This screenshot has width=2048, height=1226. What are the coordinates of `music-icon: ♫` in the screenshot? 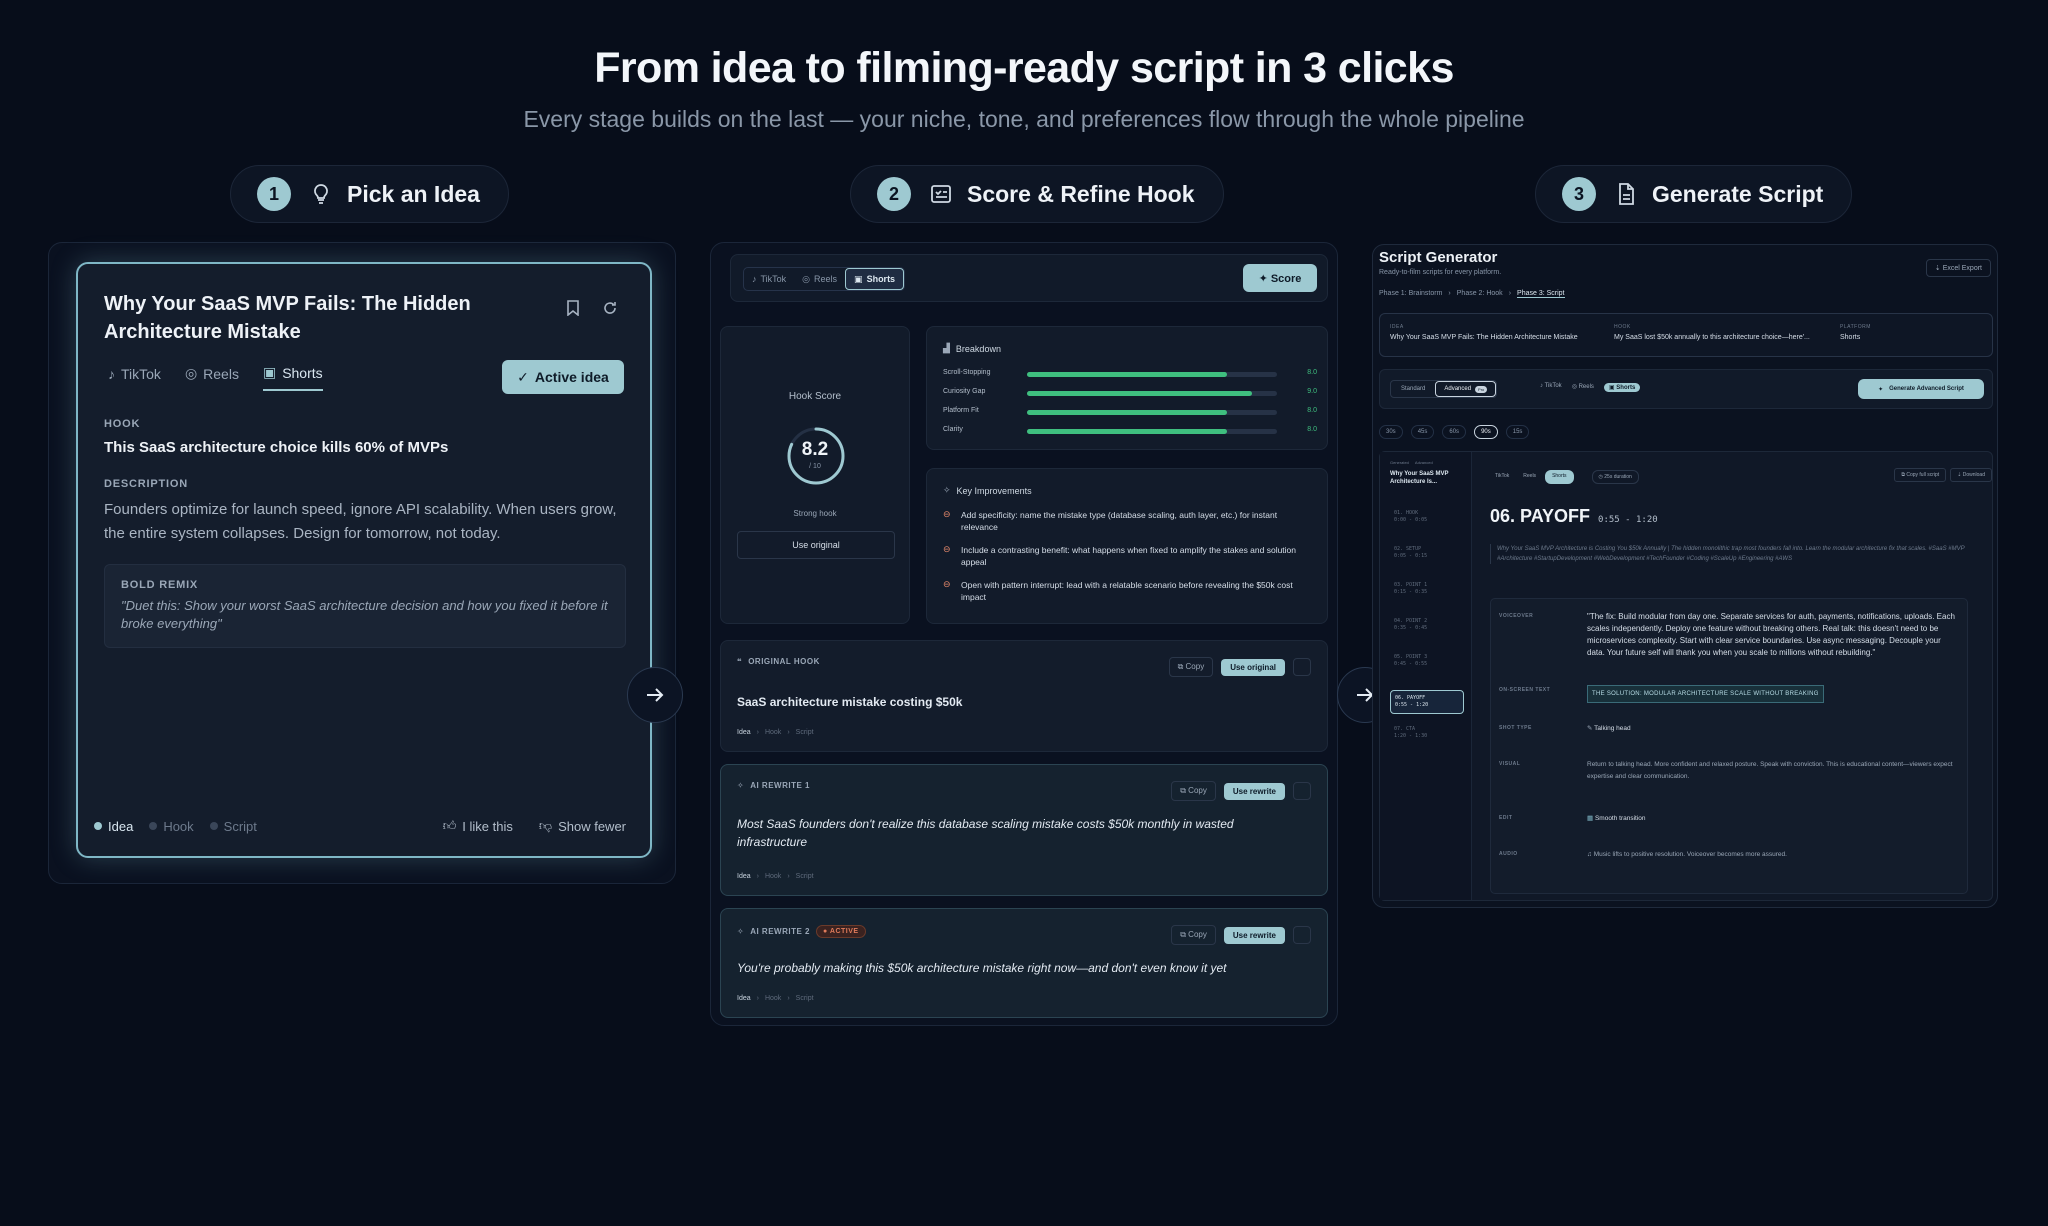 It's located at (1590, 854).